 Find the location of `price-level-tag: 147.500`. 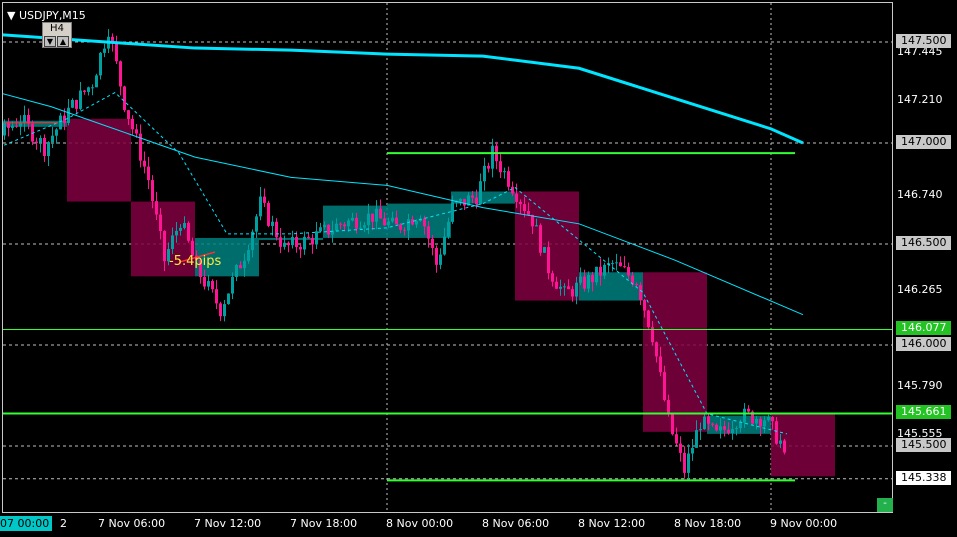

price-level-tag: 147.500 is located at coordinates (923, 41).